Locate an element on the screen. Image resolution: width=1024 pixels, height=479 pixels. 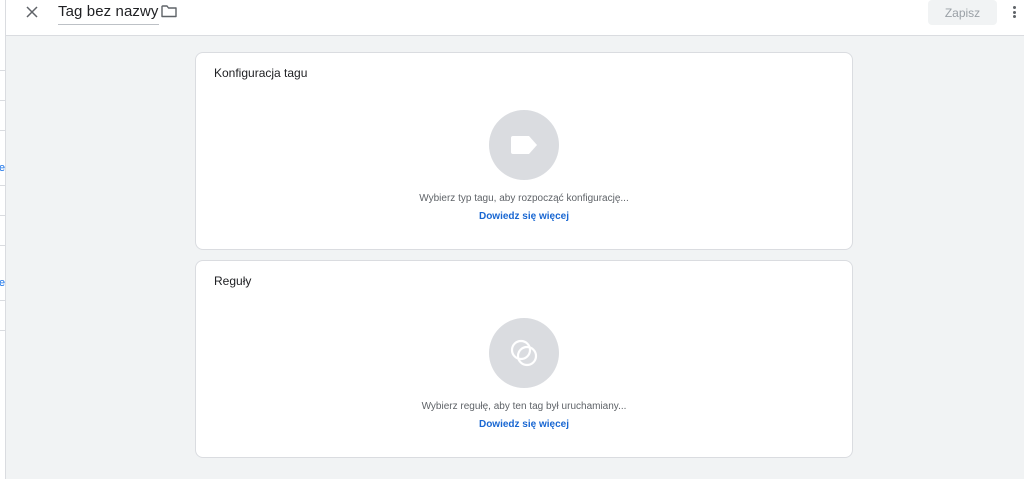
more-options-button is located at coordinates (1014, 12).